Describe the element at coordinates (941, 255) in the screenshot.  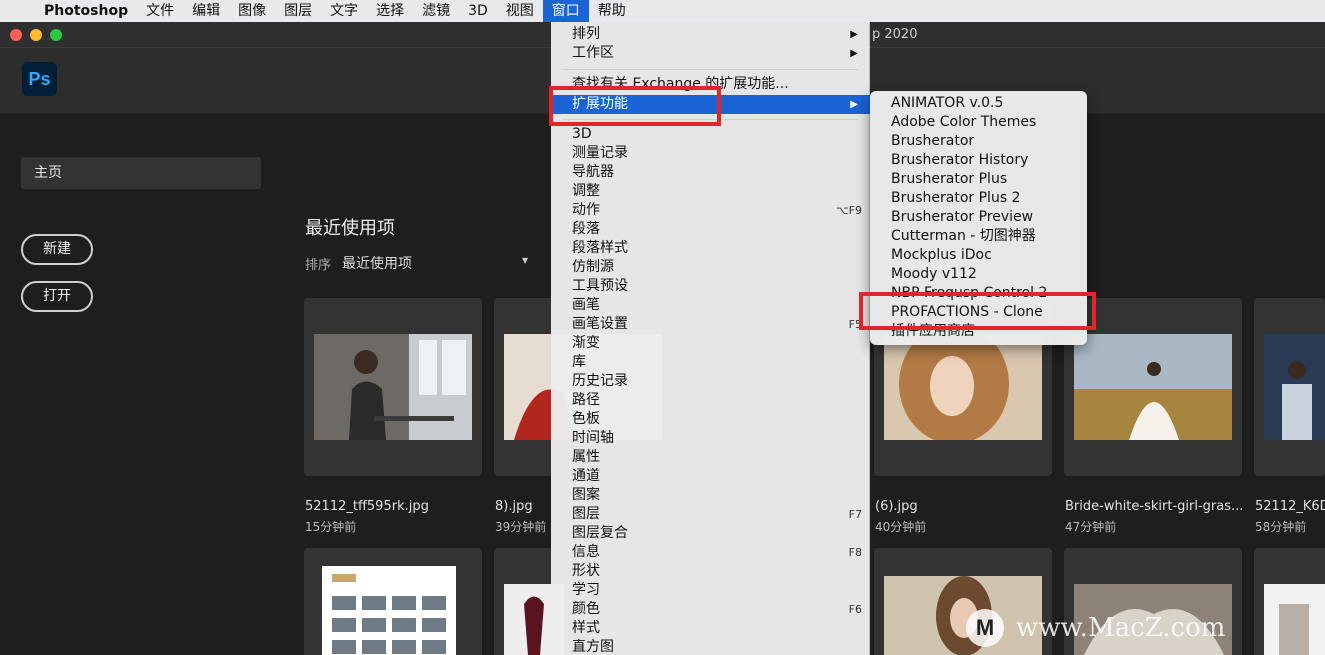
I see `submenu-item: Mockplus iDoc` at that location.